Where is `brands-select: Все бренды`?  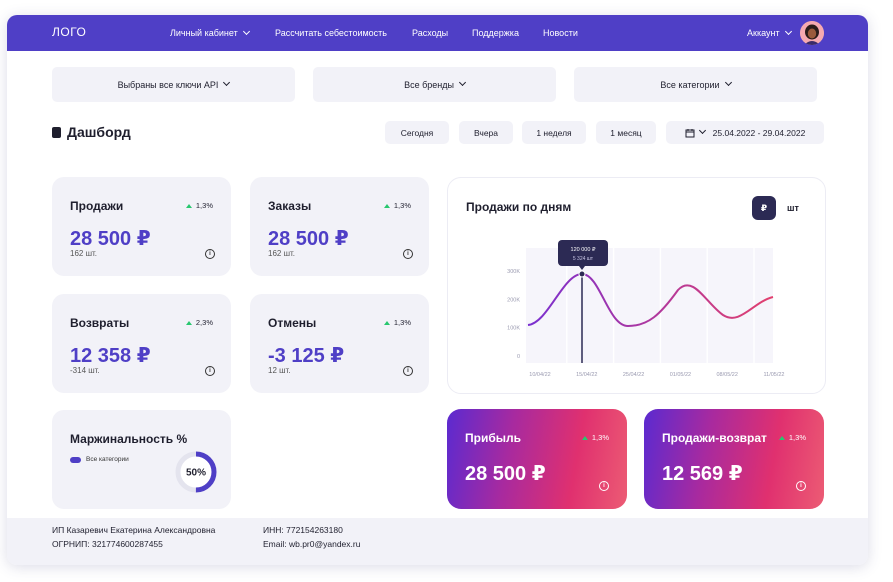
brands-select: Все бренды is located at coordinates (434, 84).